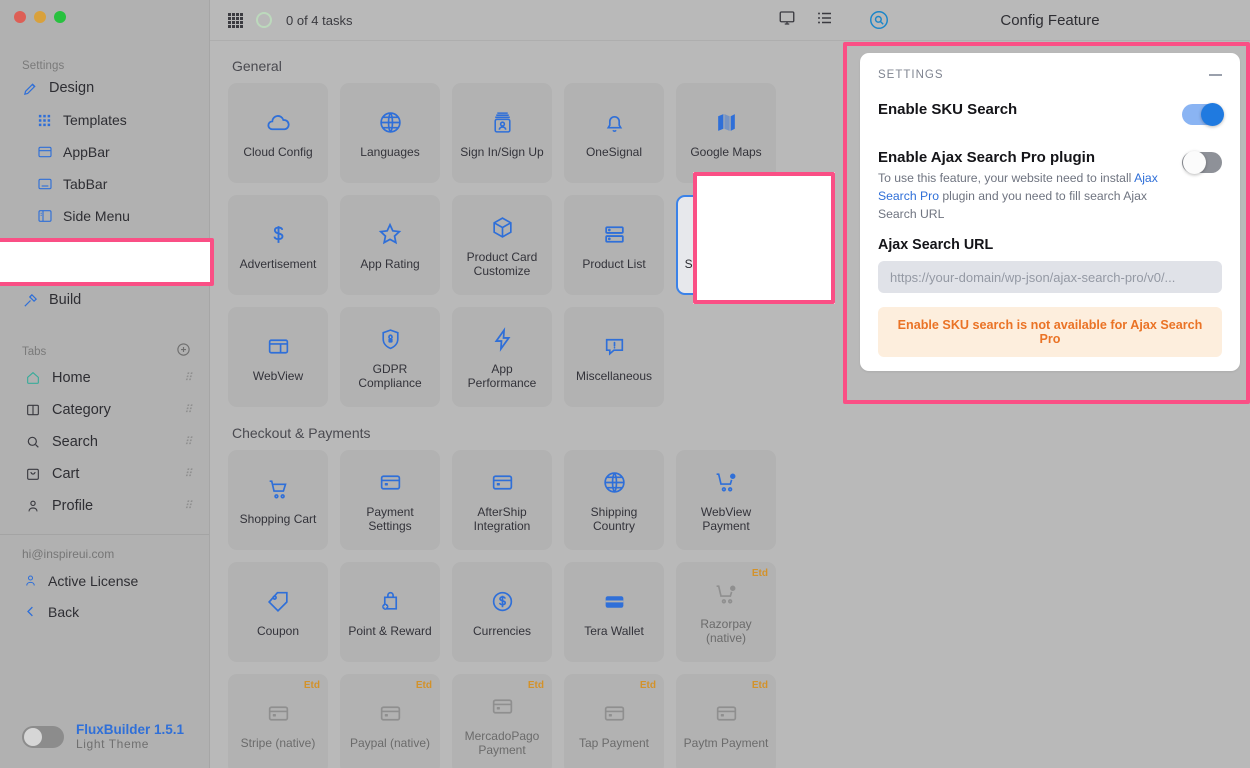  I want to click on sidebar-tab-cart: Cart ⠿, so click(104, 474).